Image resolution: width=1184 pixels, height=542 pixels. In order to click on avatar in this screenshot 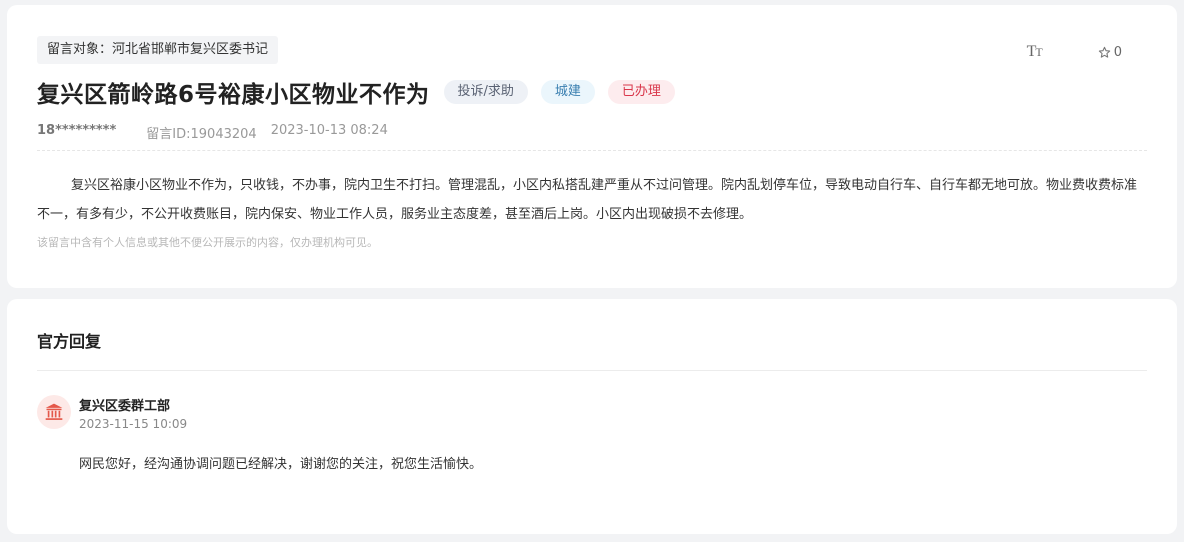, I will do `click(54, 412)`.